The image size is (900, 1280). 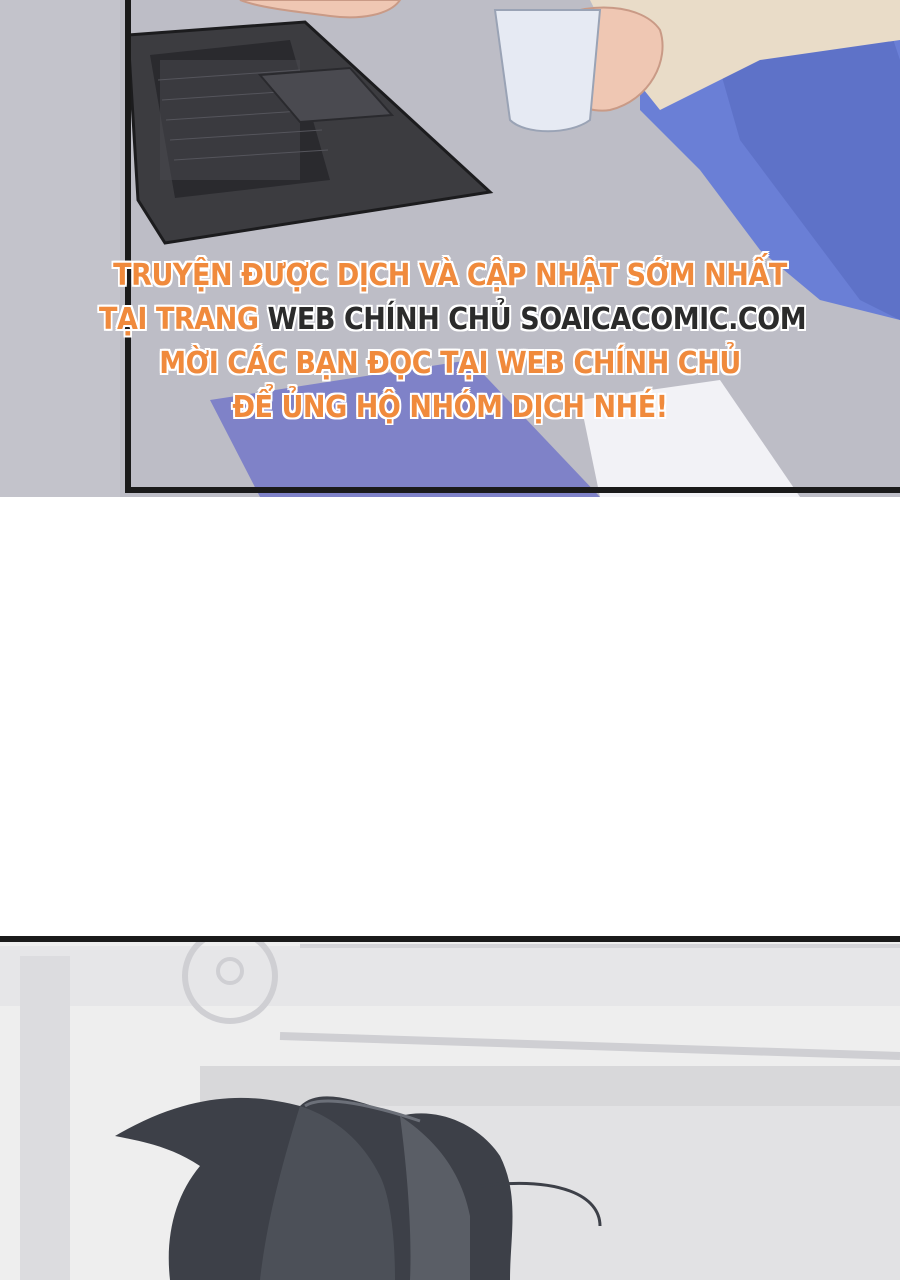 I want to click on glass-shape, so click(x=547, y=71).